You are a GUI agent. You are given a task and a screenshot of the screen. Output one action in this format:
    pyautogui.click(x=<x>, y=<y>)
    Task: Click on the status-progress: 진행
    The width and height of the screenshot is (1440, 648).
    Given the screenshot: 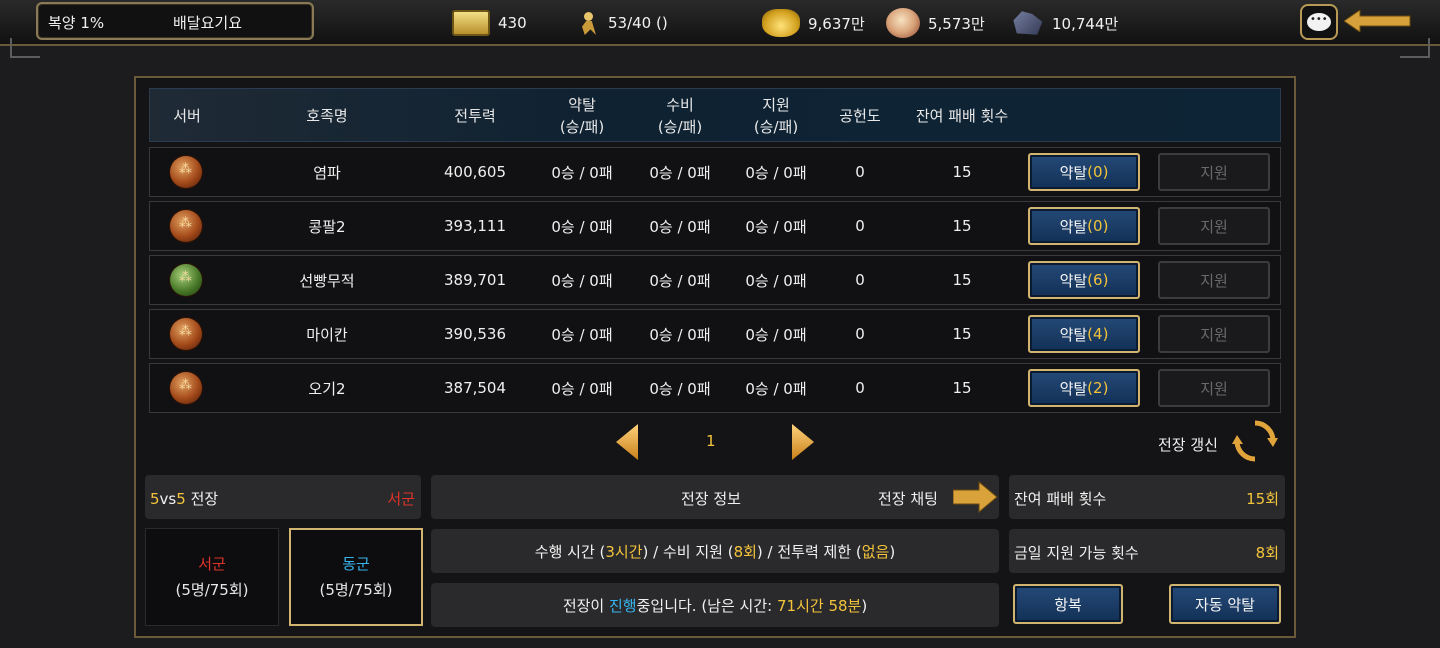 What is the action you would take?
    pyautogui.click(x=622, y=605)
    